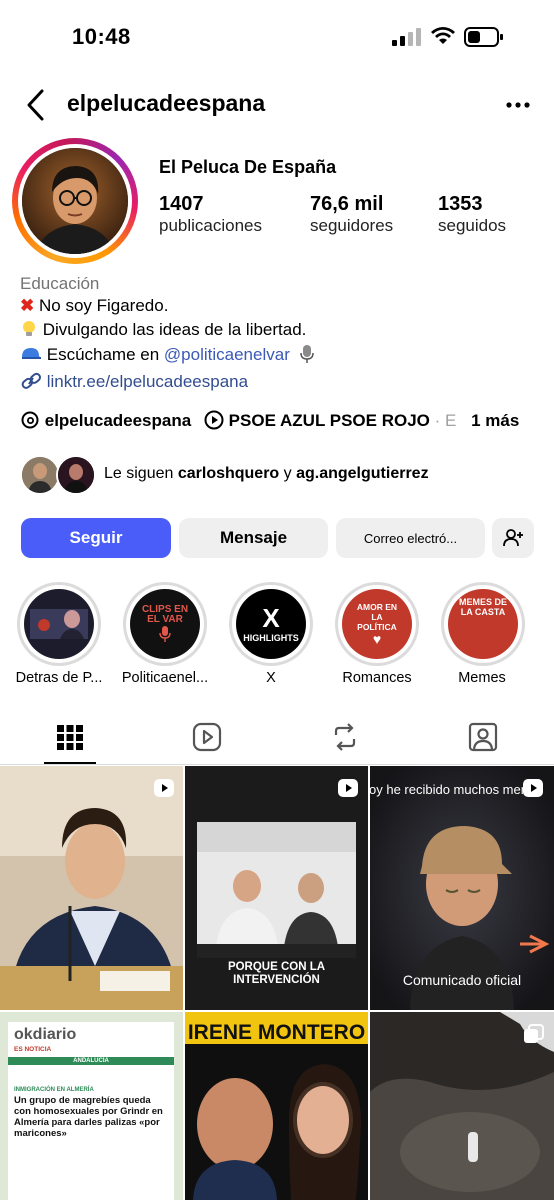  I want to click on threads-icon, so click(30, 420).